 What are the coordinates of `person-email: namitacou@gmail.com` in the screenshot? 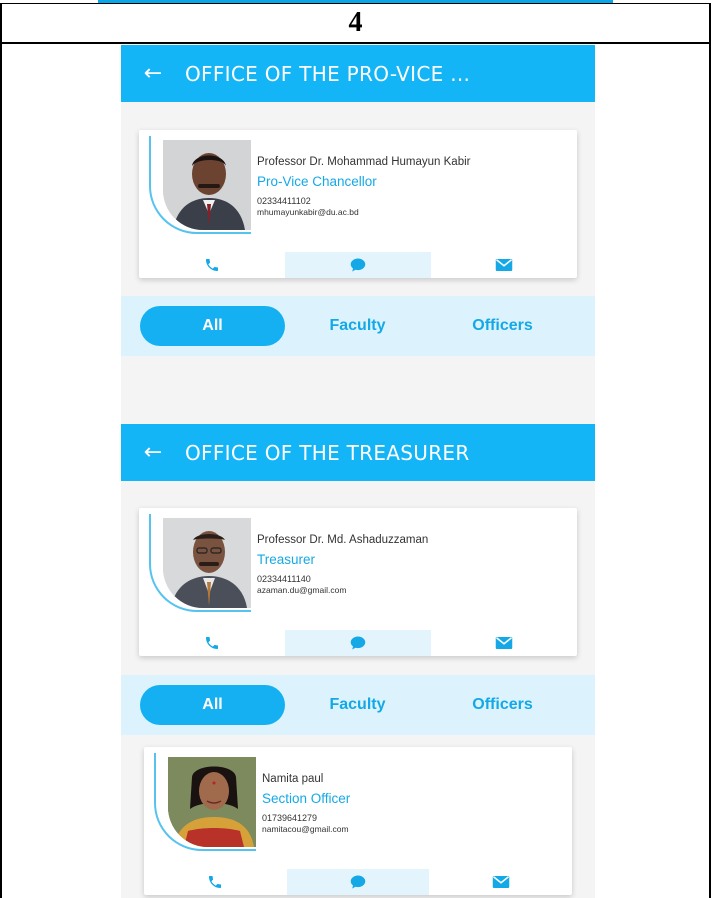 It's located at (305, 829).